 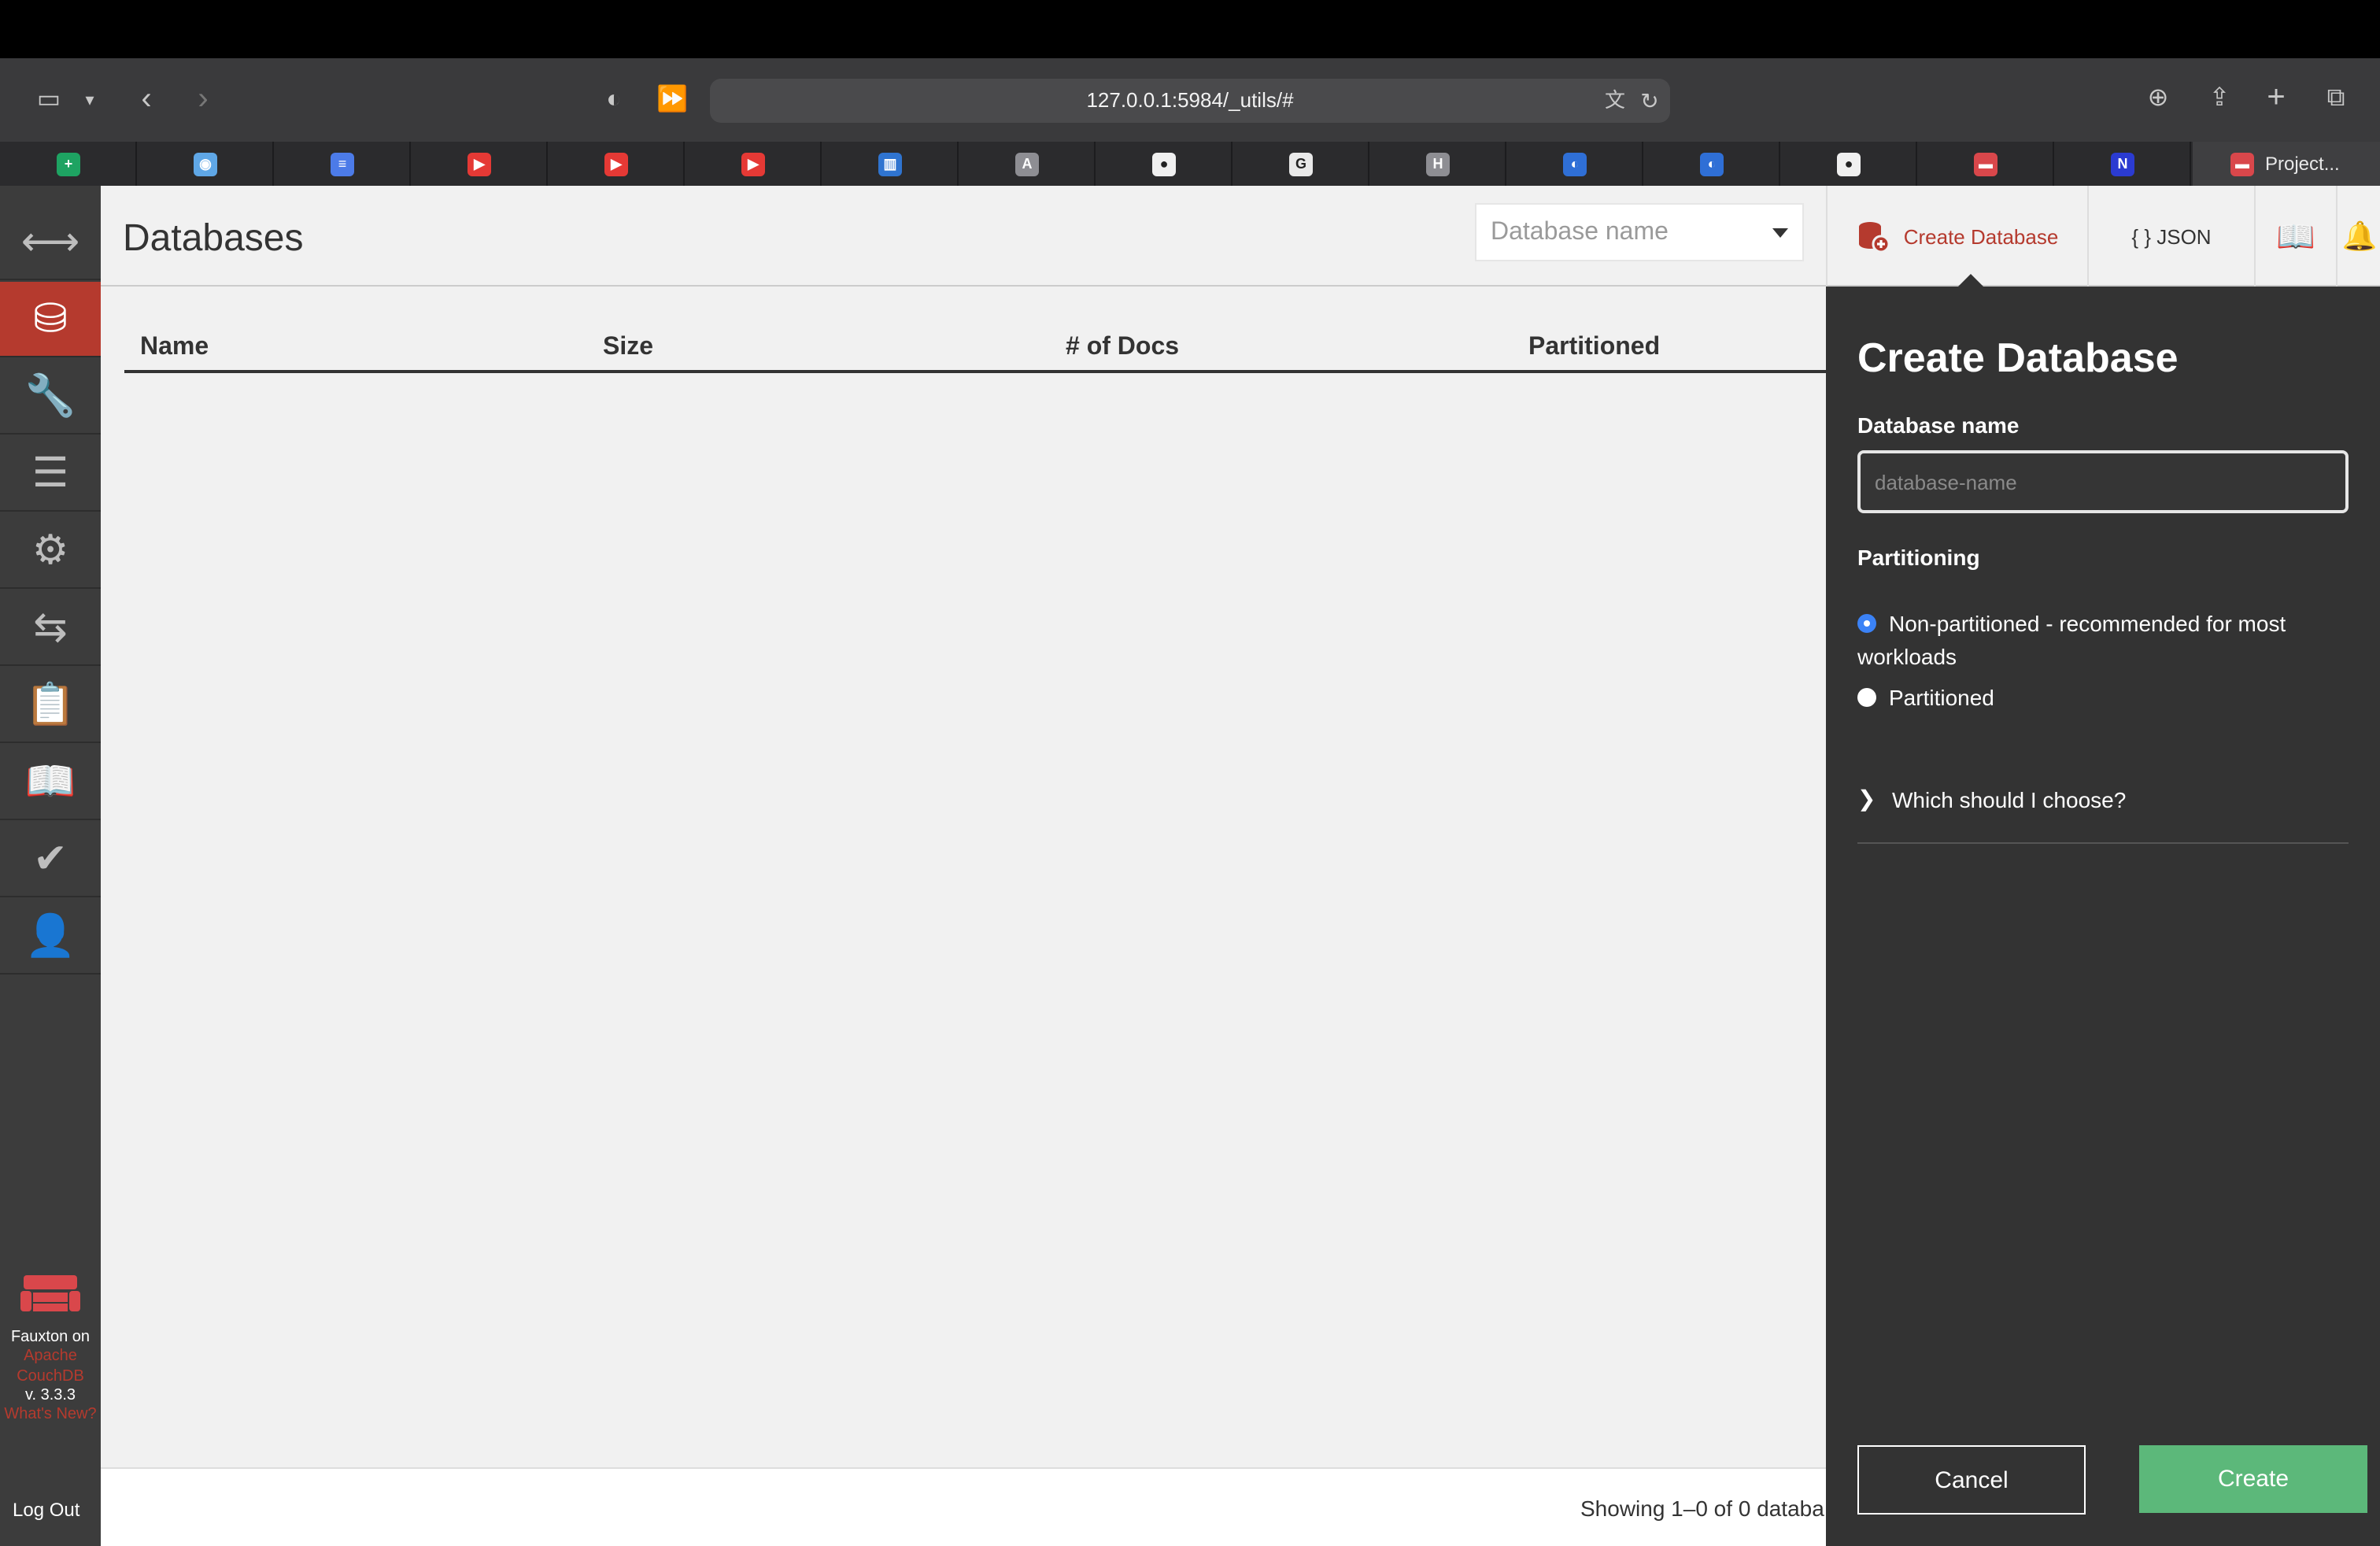 I want to click on nav-verify: ✔, so click(x=50, y=859).